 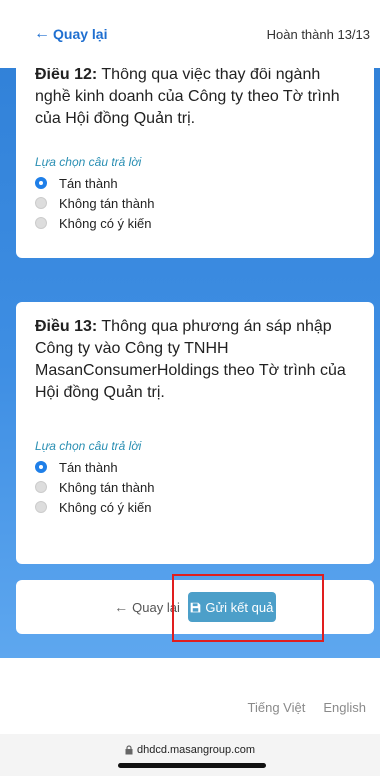 I want to click on home-indicator, so click(x=192, y=765).